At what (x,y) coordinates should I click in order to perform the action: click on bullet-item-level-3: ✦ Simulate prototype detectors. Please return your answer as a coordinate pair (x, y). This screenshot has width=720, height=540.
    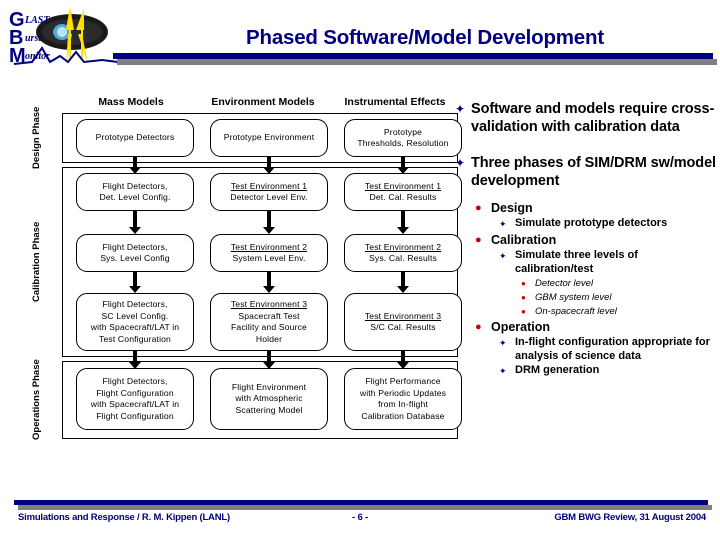
    Looking at the image, I should click on (608, 224).